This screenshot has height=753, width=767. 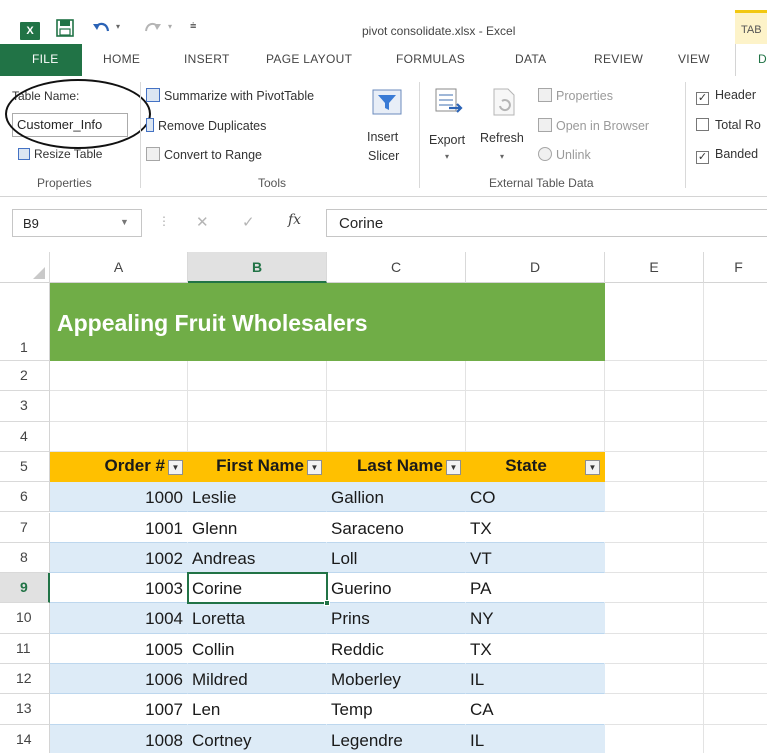 I want to click on state-cell: TX, so click(x=535, y=527).